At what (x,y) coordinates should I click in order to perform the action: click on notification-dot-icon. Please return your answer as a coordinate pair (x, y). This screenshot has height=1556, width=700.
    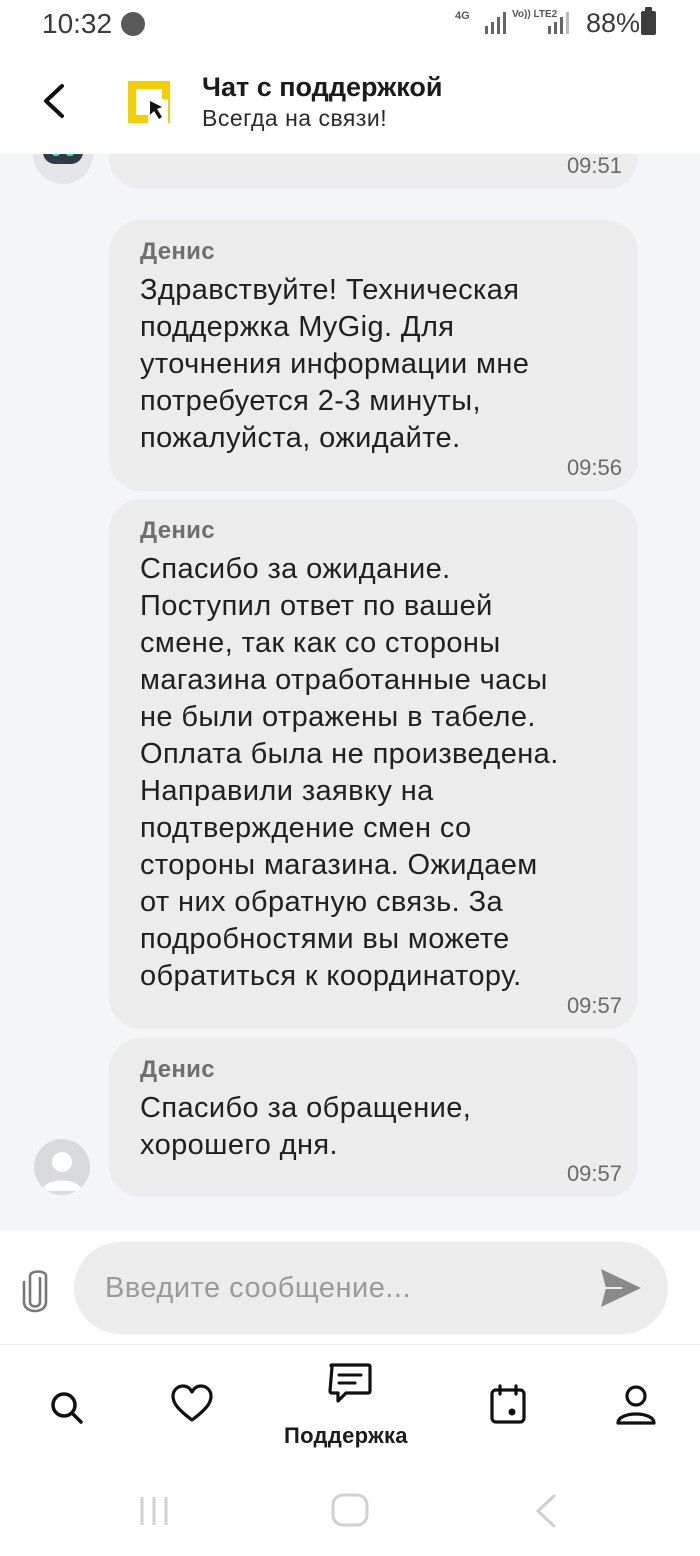
    Looking at the image, I should click on (133, 24).